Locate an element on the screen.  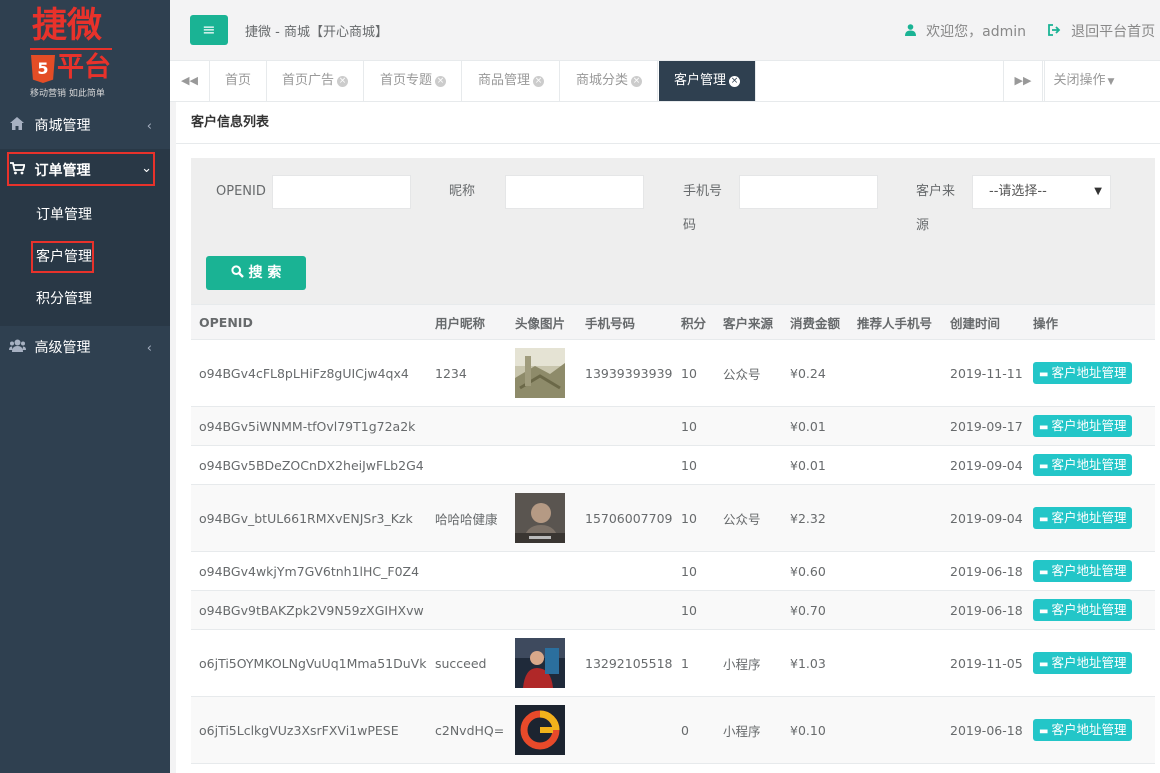
tab-home-topics: 首页专题 × is located at coordinates (414, 81).